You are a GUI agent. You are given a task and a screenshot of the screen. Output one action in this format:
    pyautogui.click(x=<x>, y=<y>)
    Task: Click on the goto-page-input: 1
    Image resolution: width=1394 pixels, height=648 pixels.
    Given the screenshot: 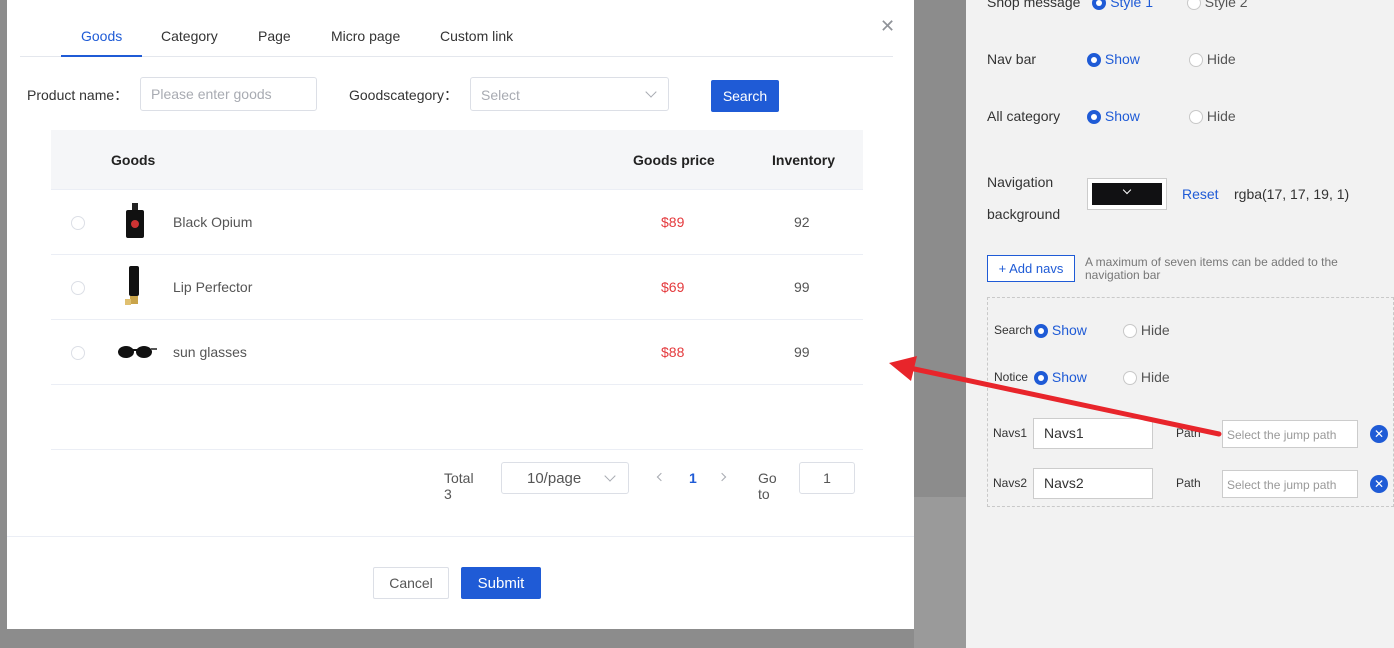 What is the action you would take?
    pyautogui.click(x=827, y=478)
    